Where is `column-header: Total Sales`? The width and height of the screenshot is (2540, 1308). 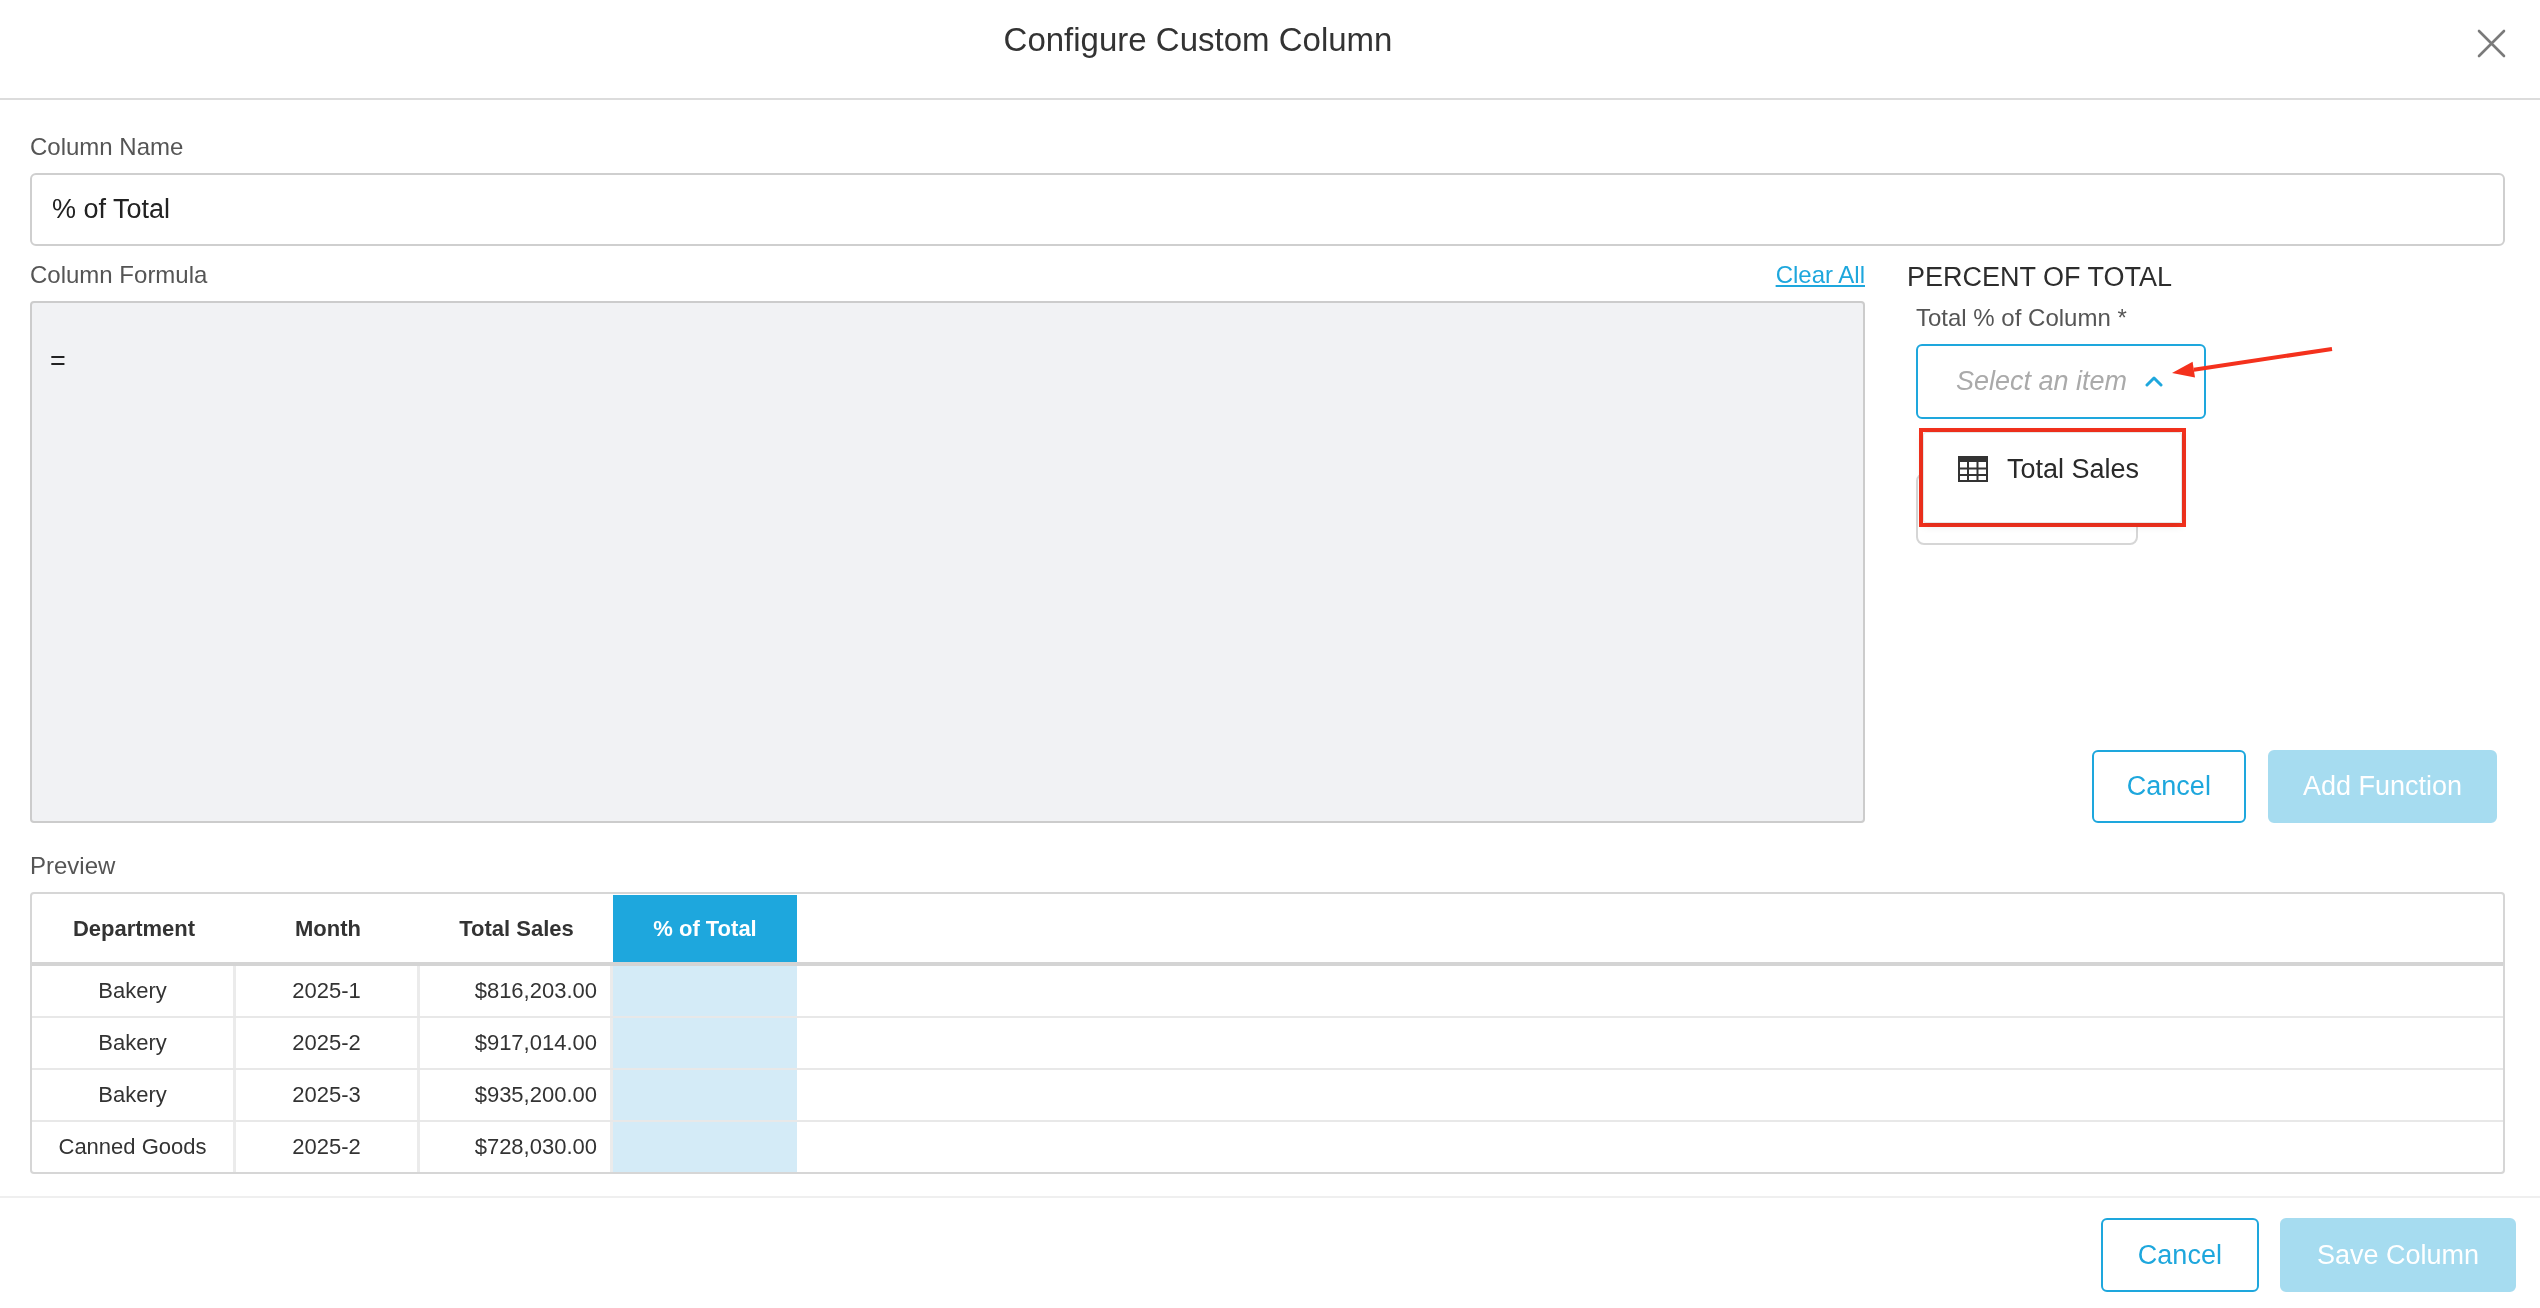 column-header: Total Sales is located at coordinates (516, 928).